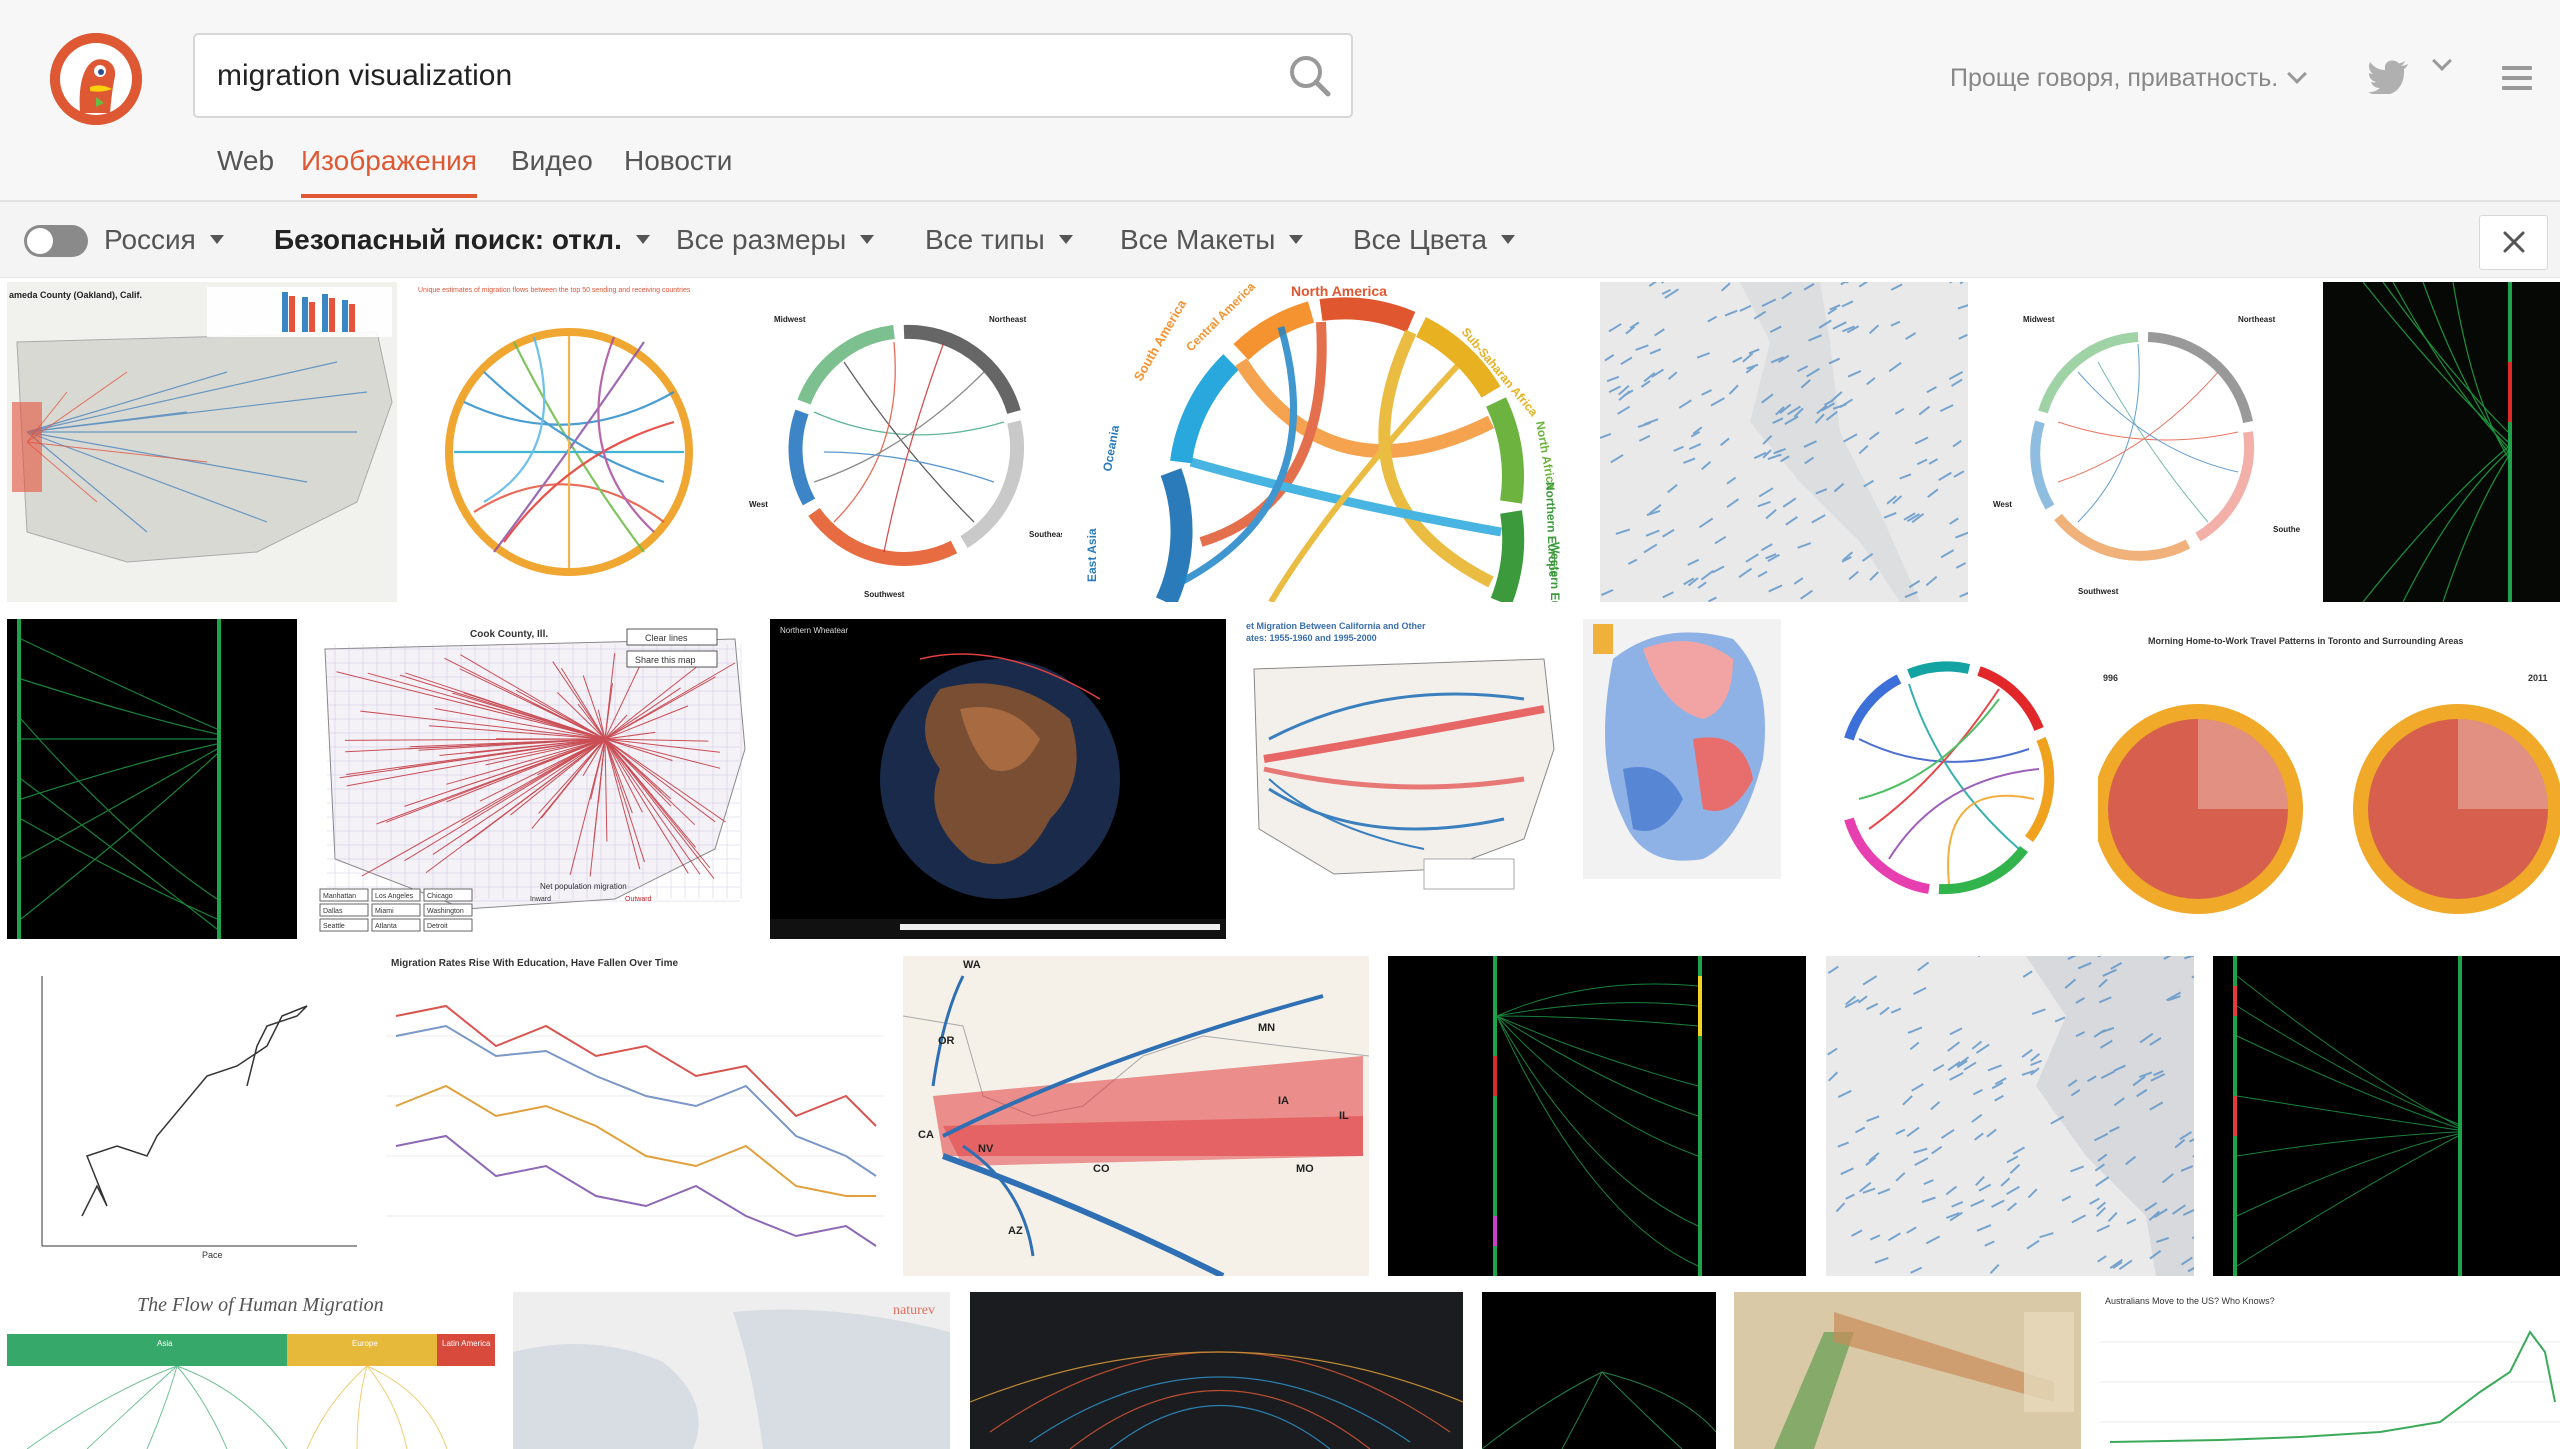 This screenshot has height=1449, width=2560. I want to click on image-result-us-region-chord-2: Midwest Northeast Southwest West Southe, so click(2146, 442).